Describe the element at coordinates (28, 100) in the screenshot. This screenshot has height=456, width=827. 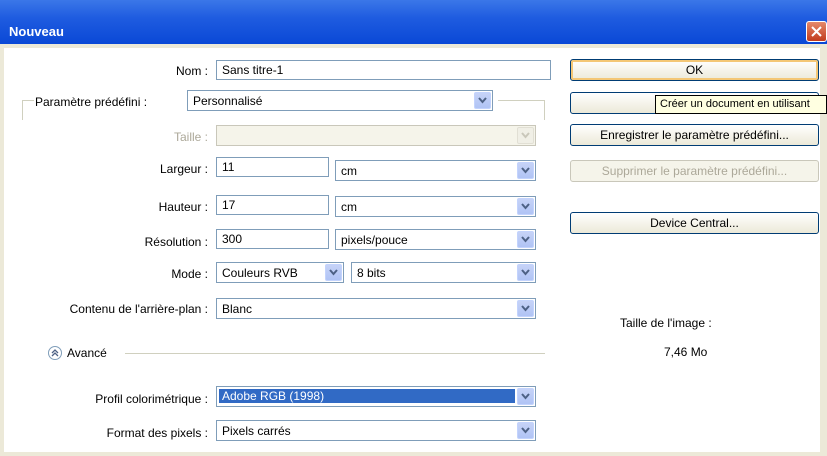
I see `group-border-top-left` at that location.